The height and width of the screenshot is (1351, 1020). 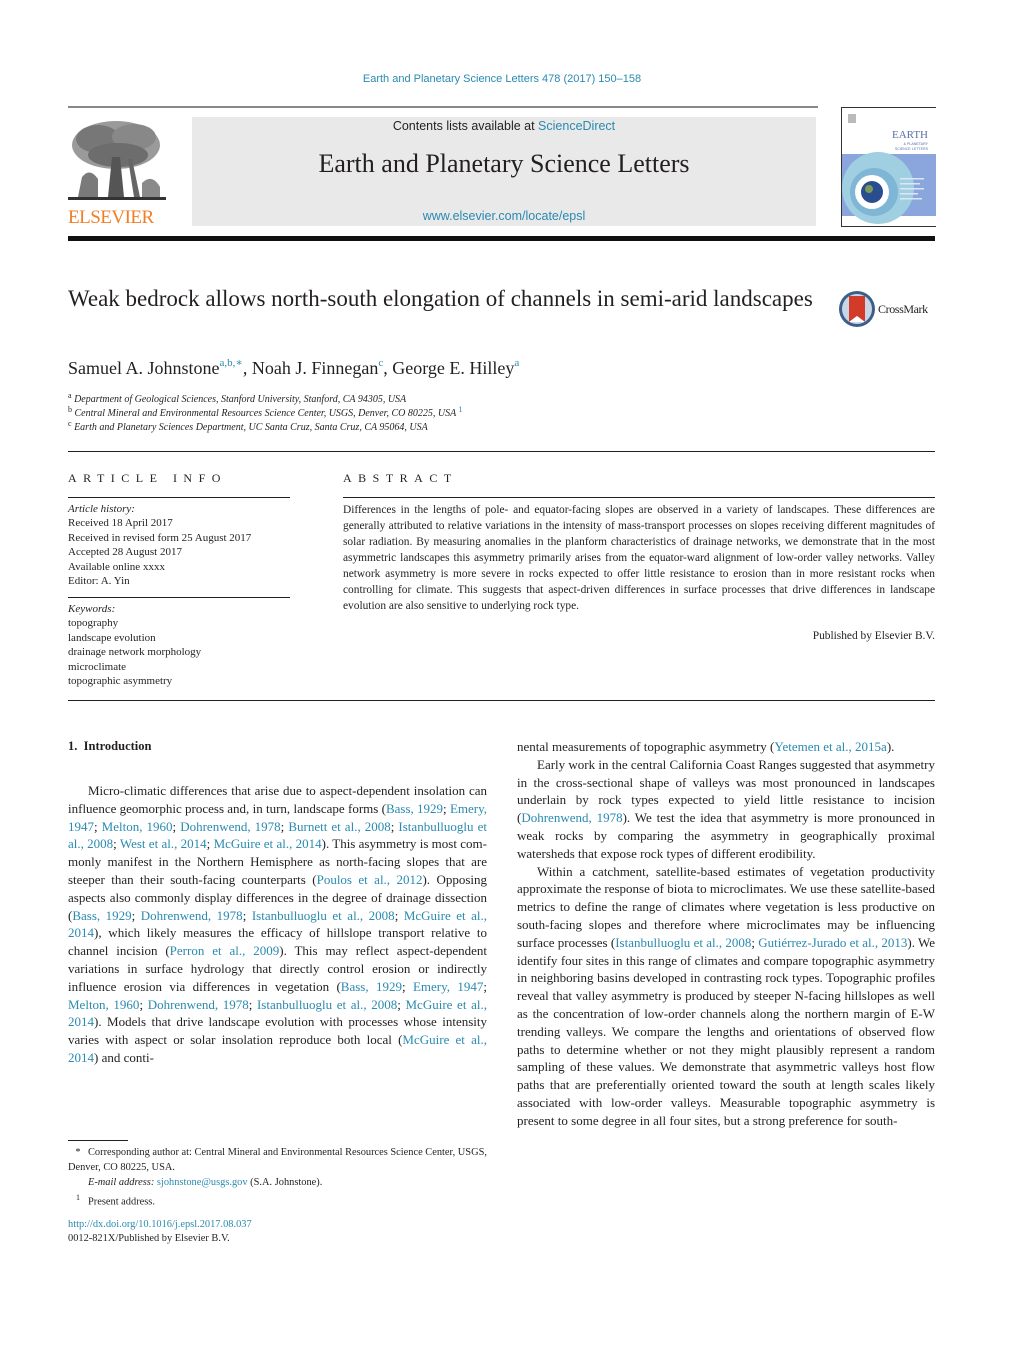 I want to click on citation-link: Poulos et al., 2012, so click(x=370, y=879).